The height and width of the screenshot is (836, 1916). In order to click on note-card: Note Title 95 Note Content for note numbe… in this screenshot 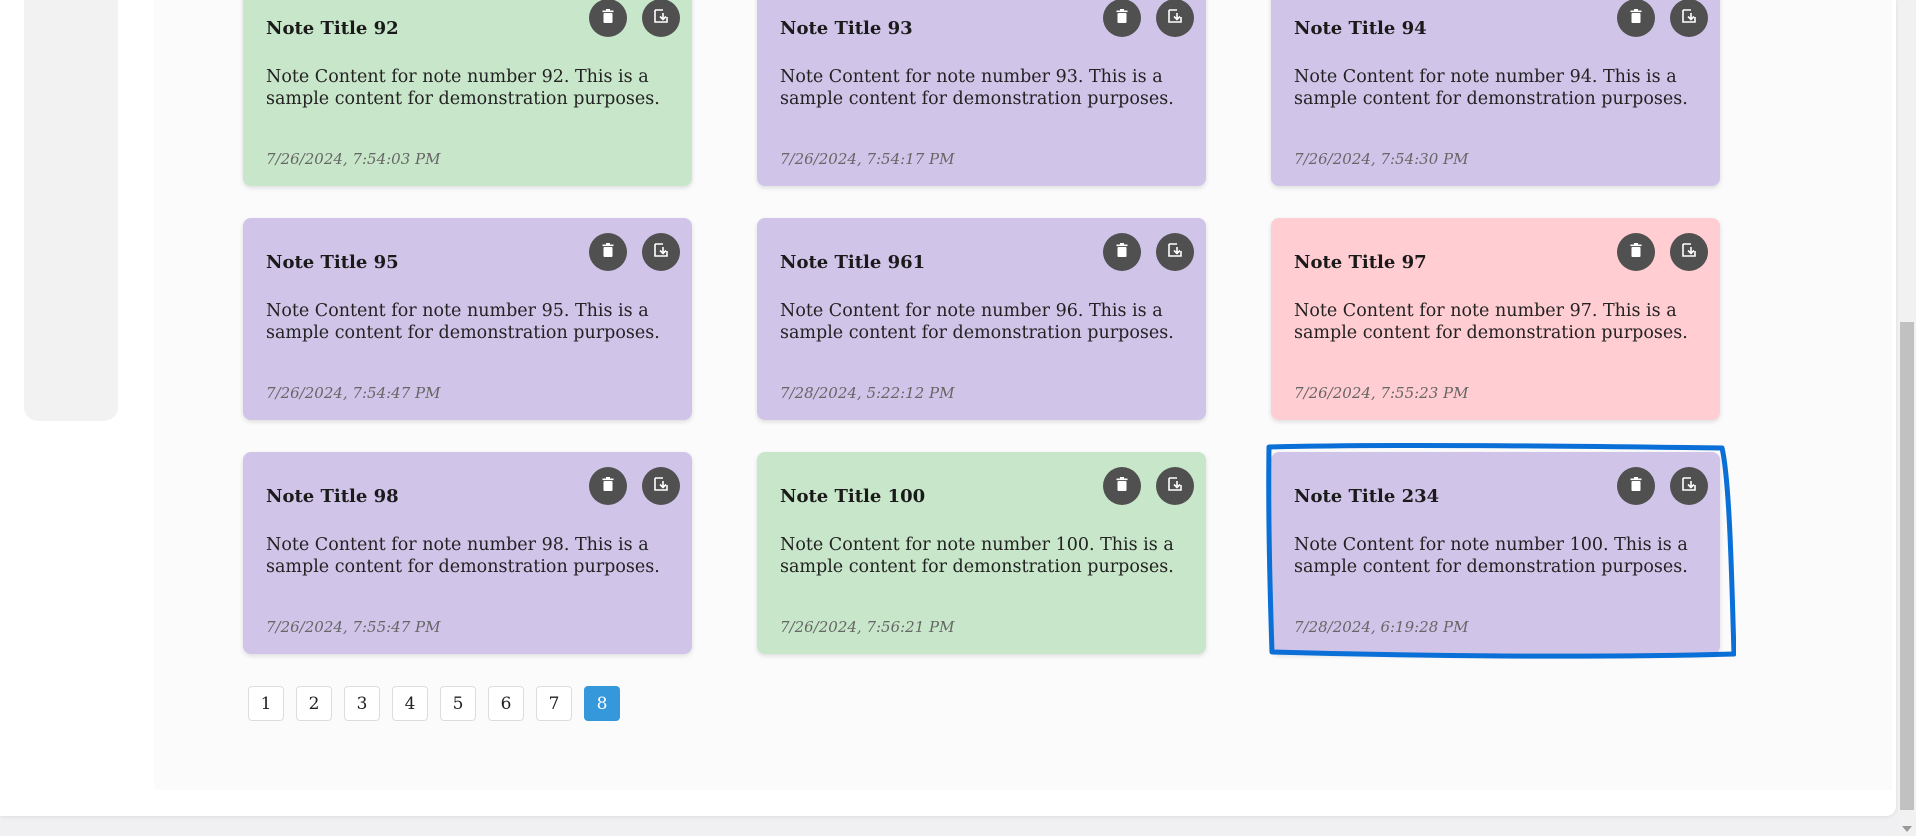, I will do `click(467, 319)`.